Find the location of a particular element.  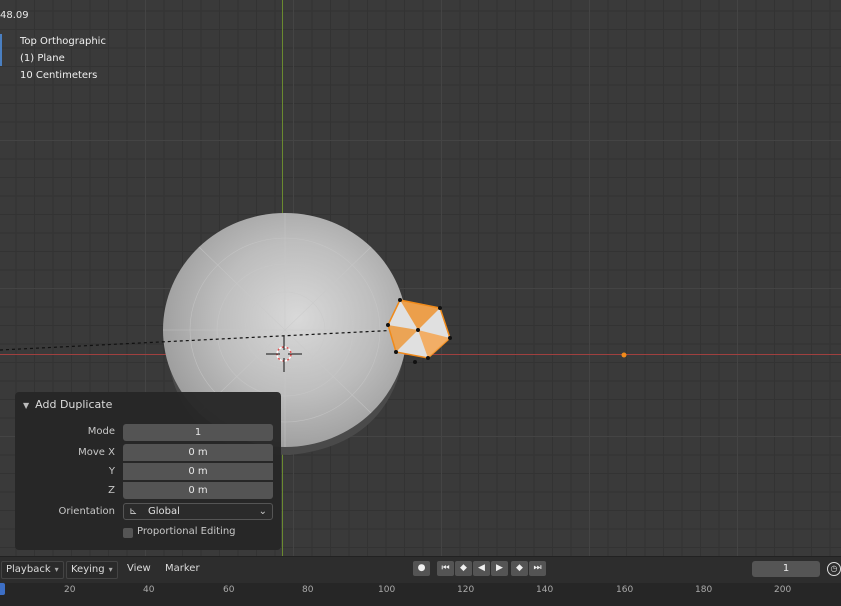

orientation-label: Orientation is located at coordinates (86, 511).